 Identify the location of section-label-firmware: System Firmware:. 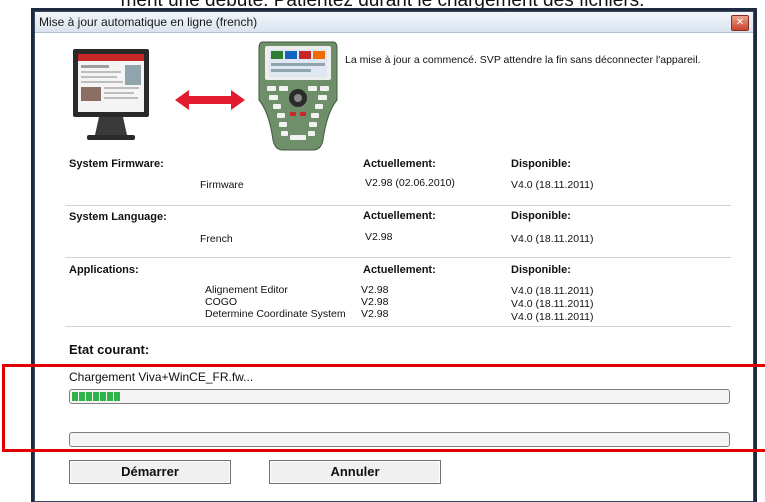
(116, 164).